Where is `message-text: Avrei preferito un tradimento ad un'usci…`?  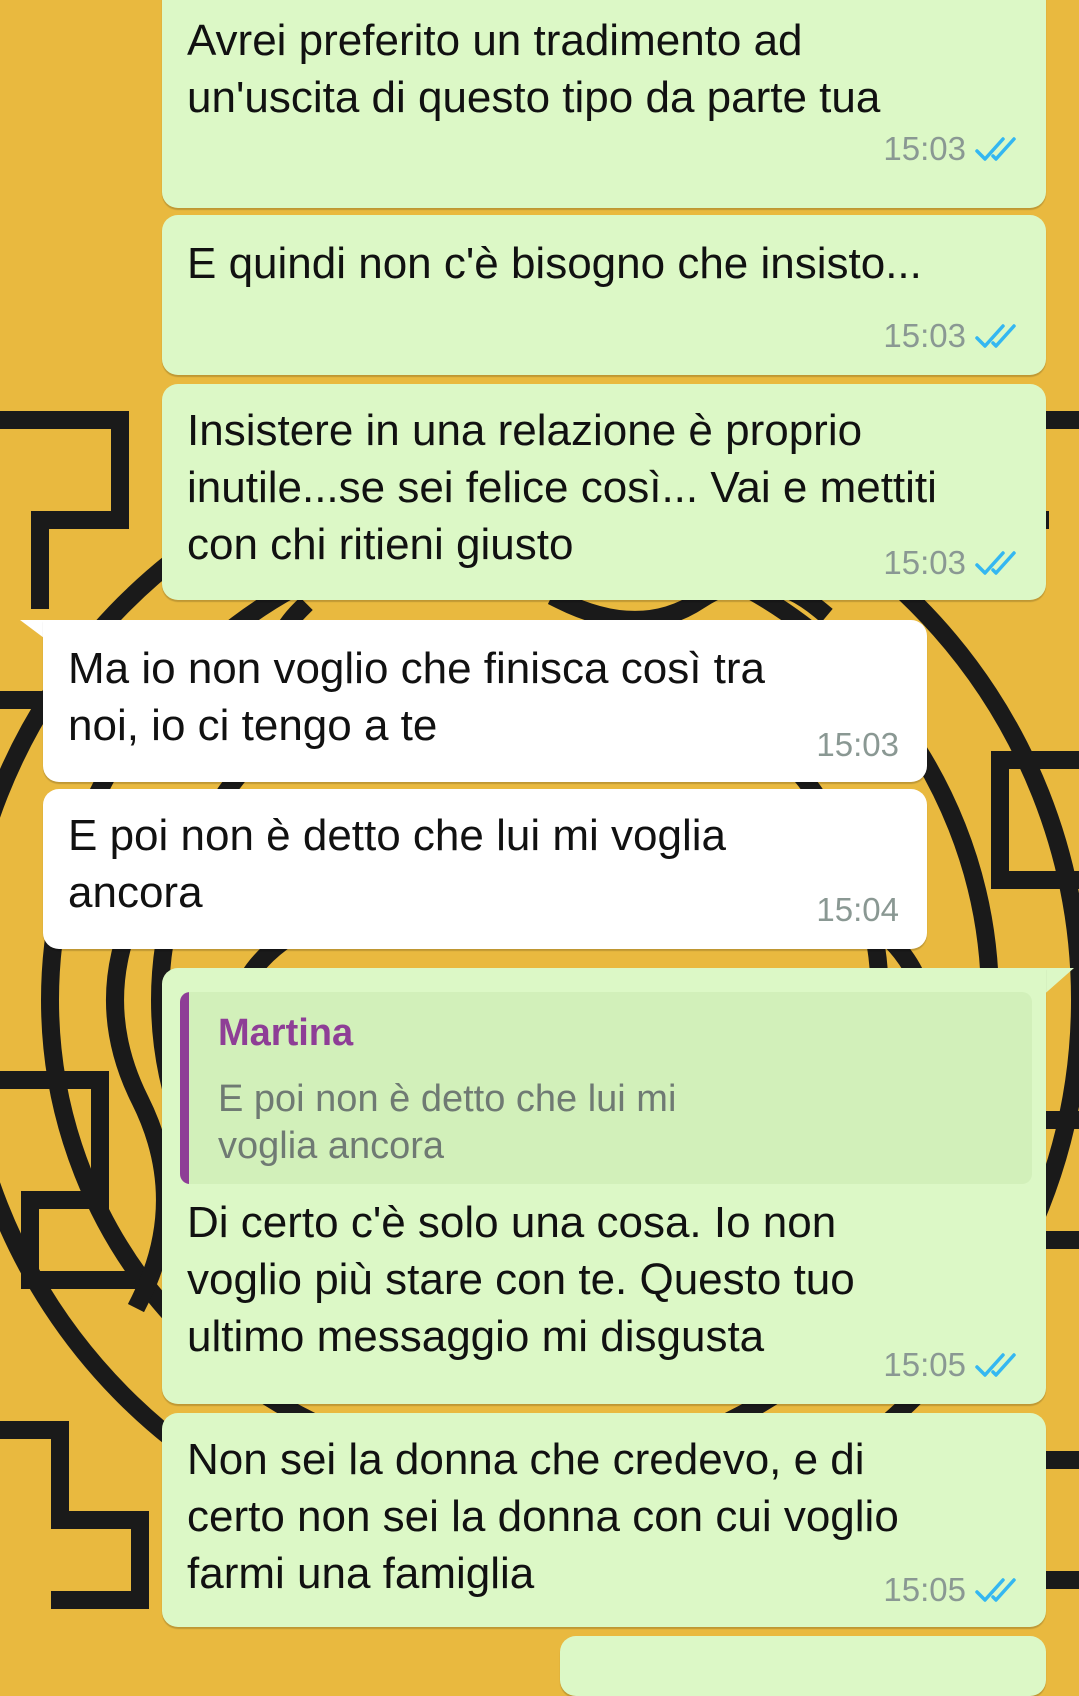
message-text: Avrei preferito un tradimento ad un'usci… is located at coordinates (534, 69).